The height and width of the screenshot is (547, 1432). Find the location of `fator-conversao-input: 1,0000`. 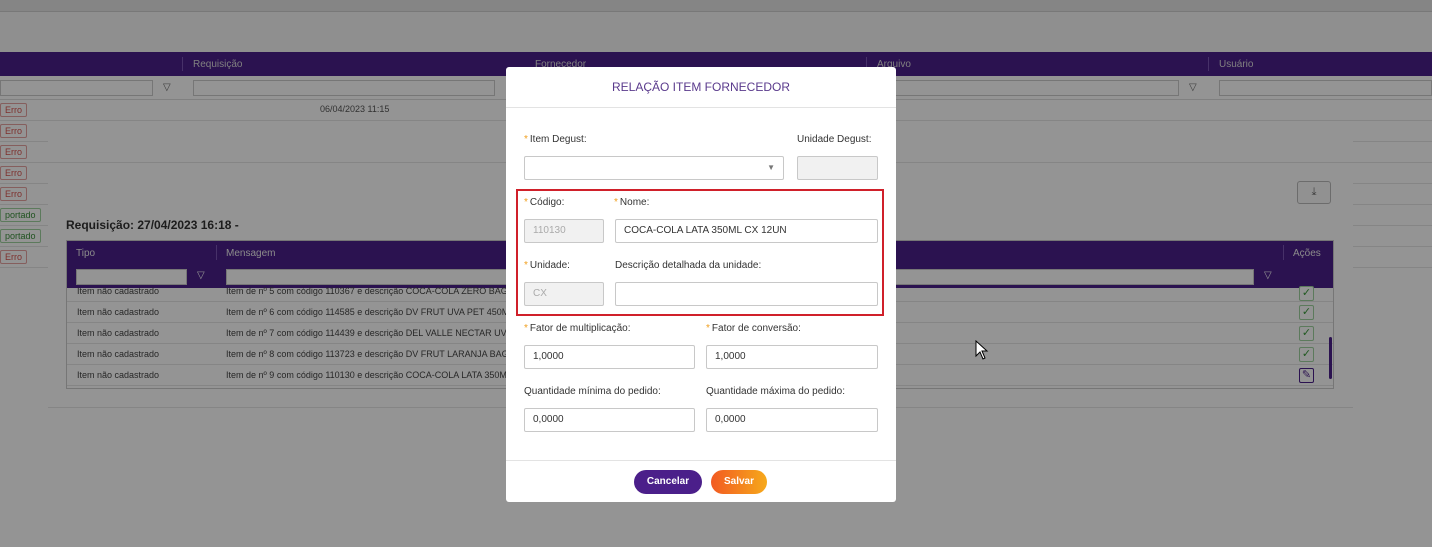

fator-conversao-input: 1,0000 is located at coordinates (792, 357).